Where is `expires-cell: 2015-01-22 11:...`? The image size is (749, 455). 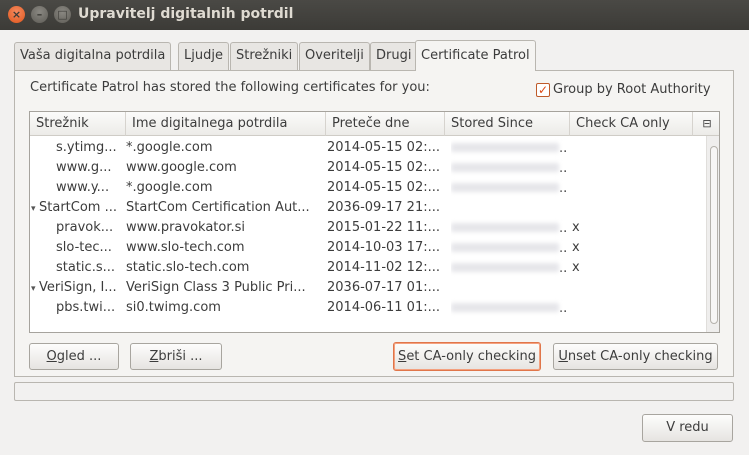 expires-cell: 2015-01-22 11:... is located at coordinates (384, 227).